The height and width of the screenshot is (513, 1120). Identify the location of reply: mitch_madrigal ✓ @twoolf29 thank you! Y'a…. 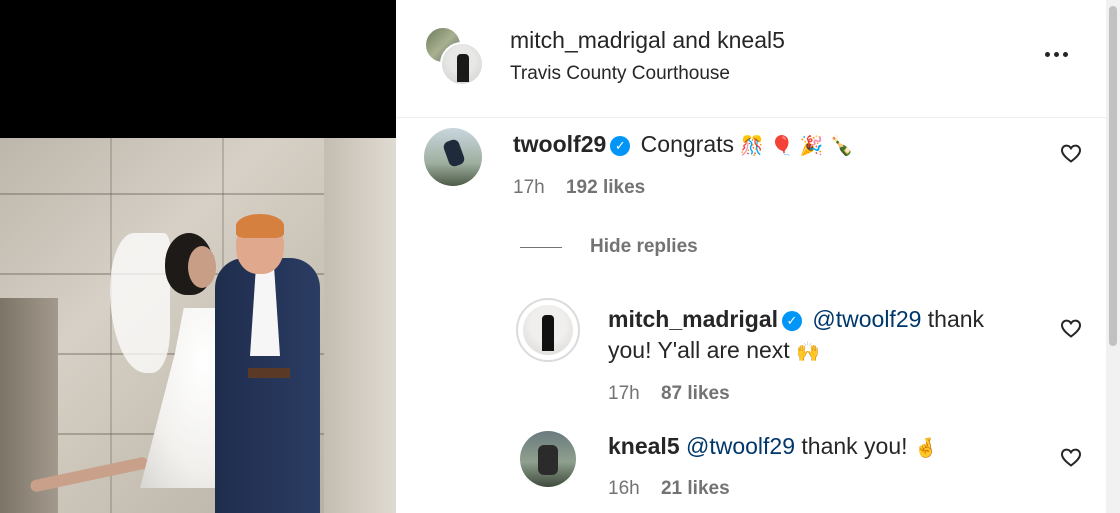
(751, 356).